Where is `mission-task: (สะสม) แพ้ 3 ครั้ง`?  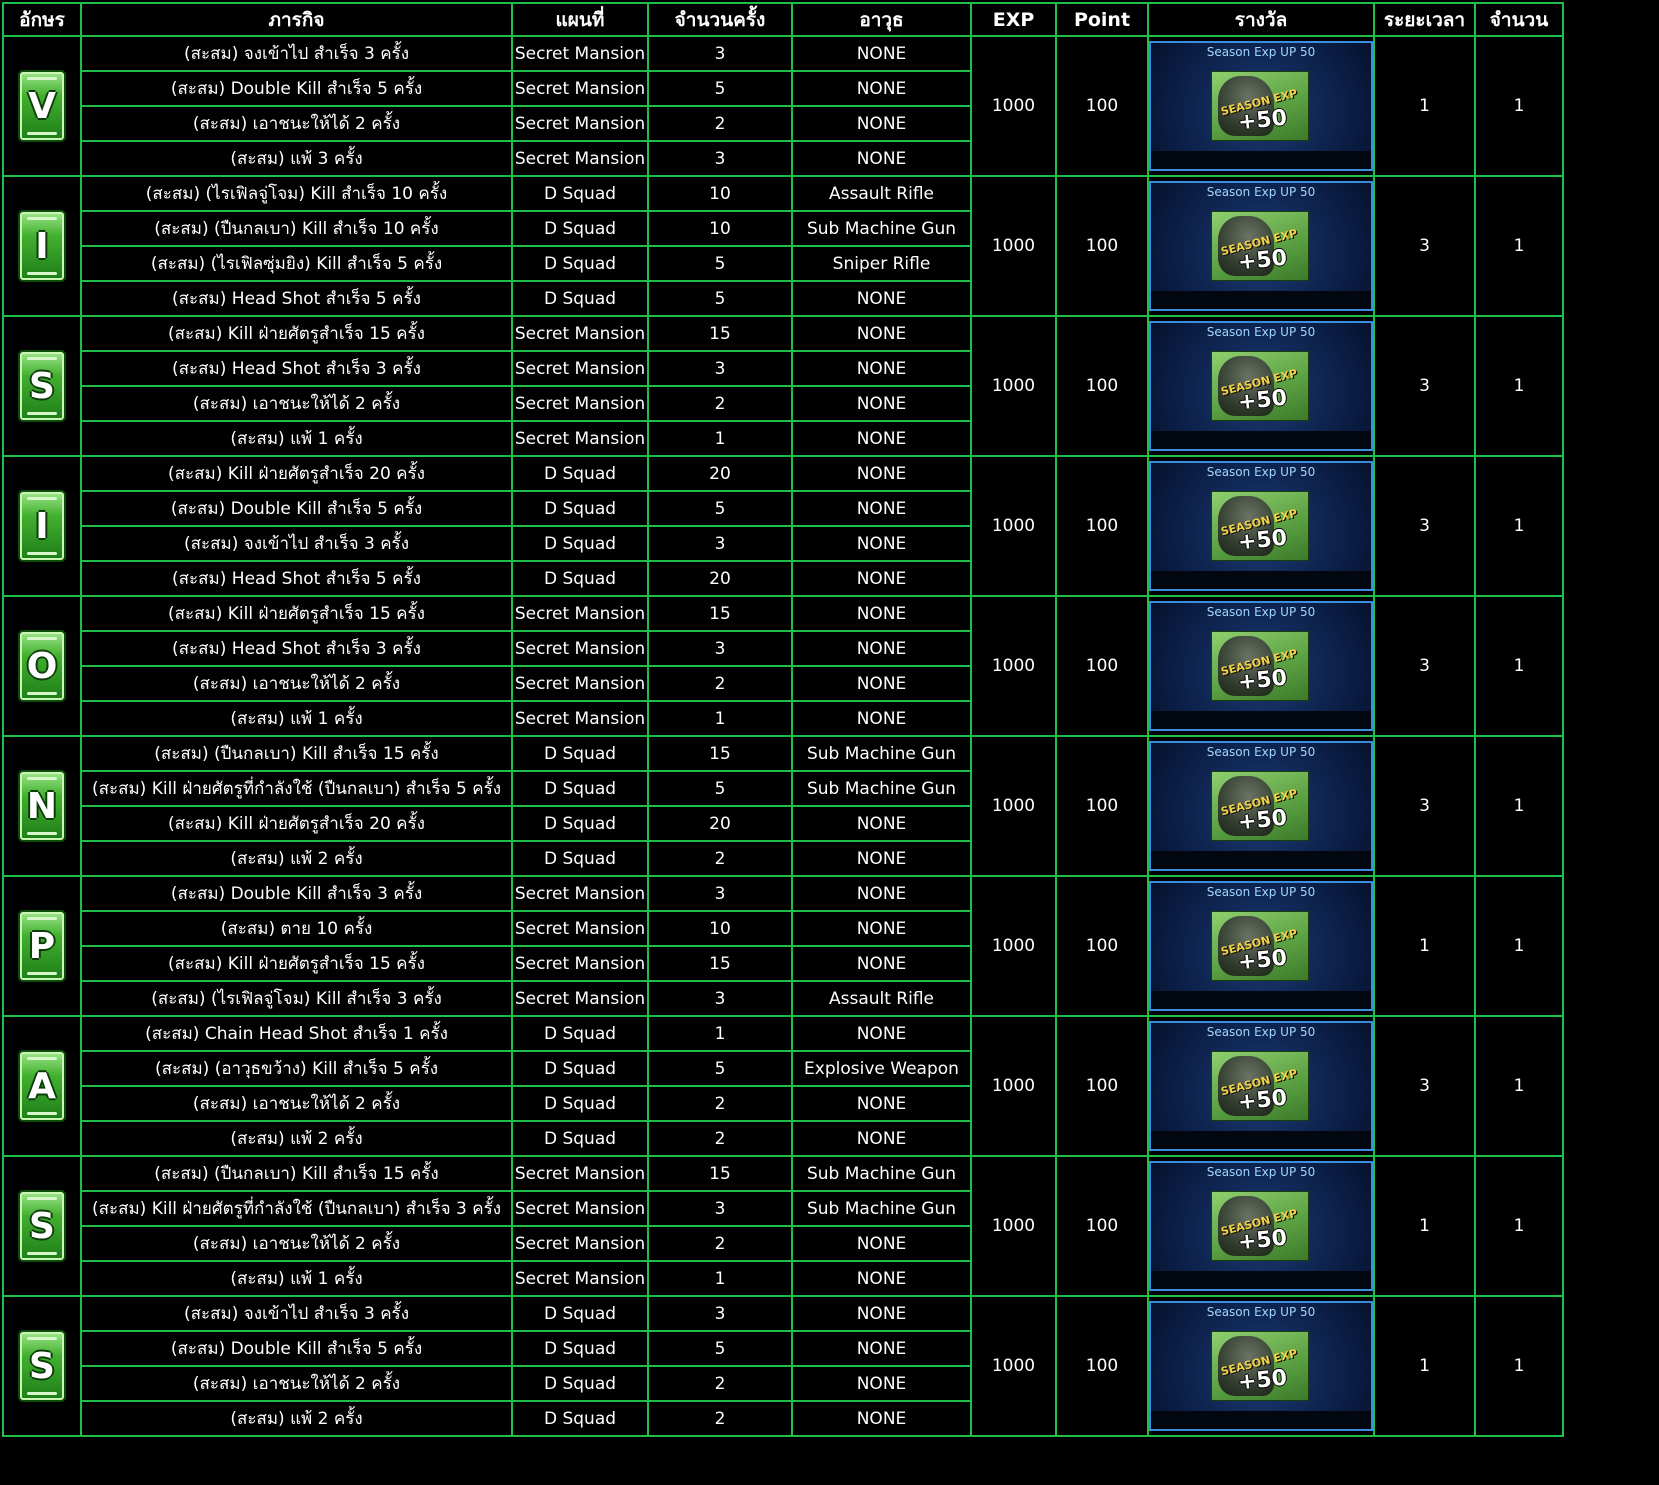
mission-task: (สะสม) แพ้ 3 ครั้ง is located at coordinates (296, 158).